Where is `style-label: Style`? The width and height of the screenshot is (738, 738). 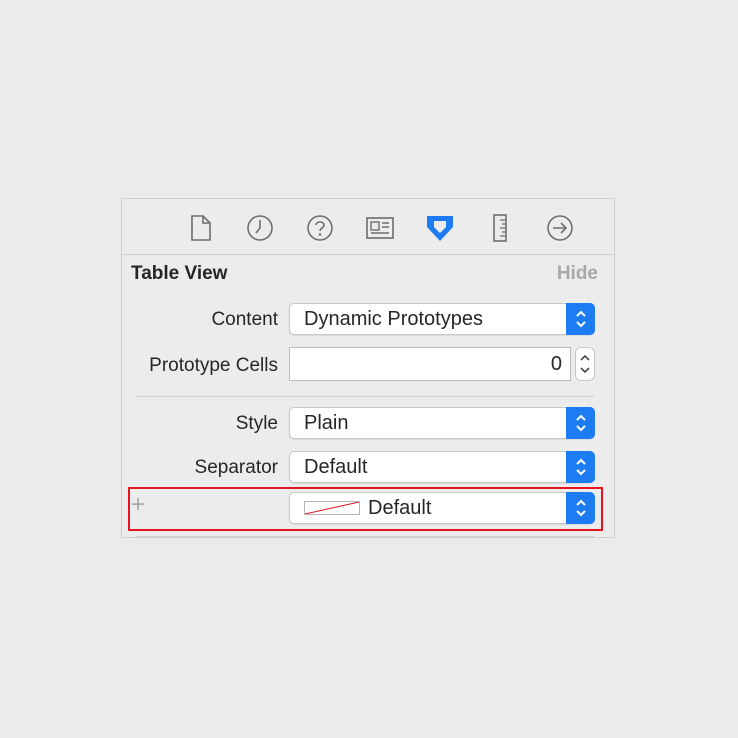
style-label: Style is located at coordinates (256, 423).